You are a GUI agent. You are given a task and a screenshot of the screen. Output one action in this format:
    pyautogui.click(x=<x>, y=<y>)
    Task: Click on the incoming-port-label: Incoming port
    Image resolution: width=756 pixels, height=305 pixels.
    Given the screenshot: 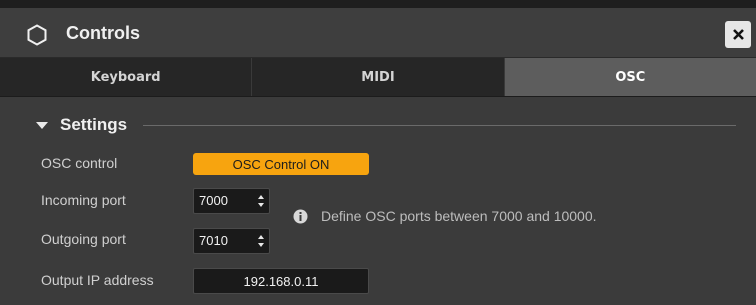 What is the action you would take?
    pyautogui.click(x=83, y=200)
    